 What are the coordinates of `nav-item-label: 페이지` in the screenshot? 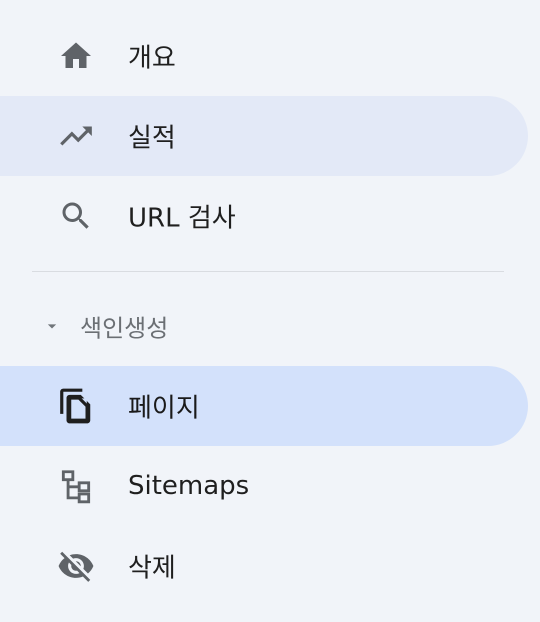 It's located at (164, 408).